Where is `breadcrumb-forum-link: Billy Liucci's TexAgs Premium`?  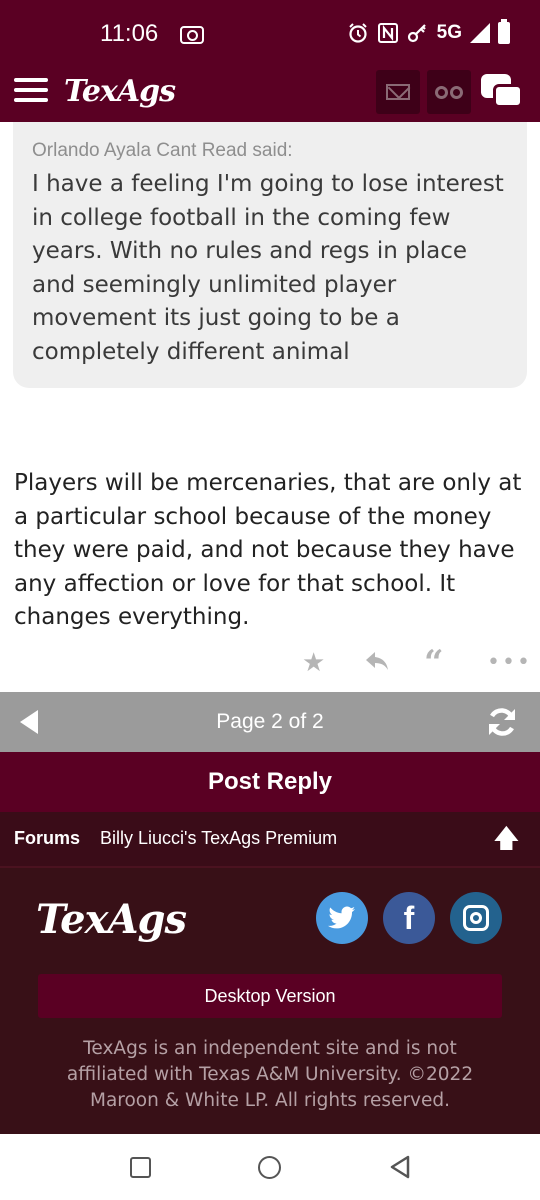
breadcrumb-forum-link: Billy Liucci's TexAgs Premium is located at coordinates (218, 838).